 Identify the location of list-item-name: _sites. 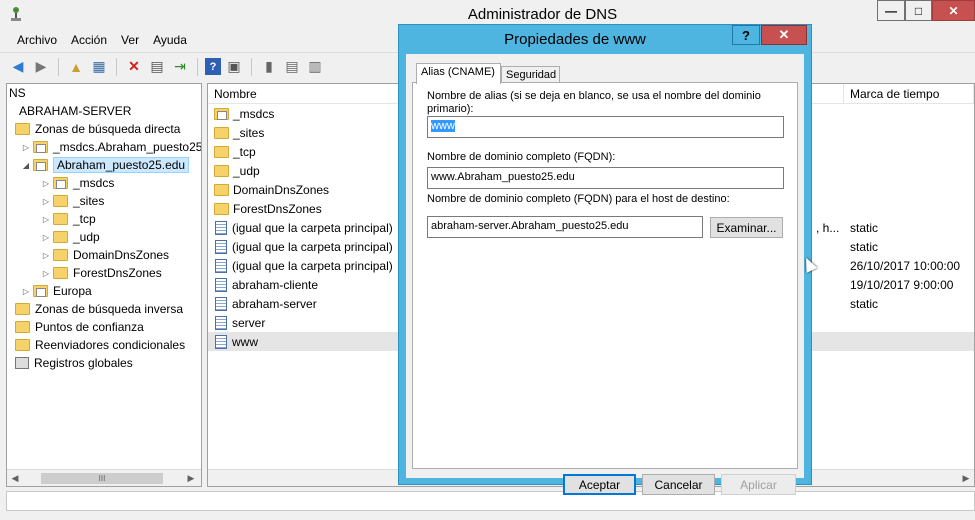
(249, 132).